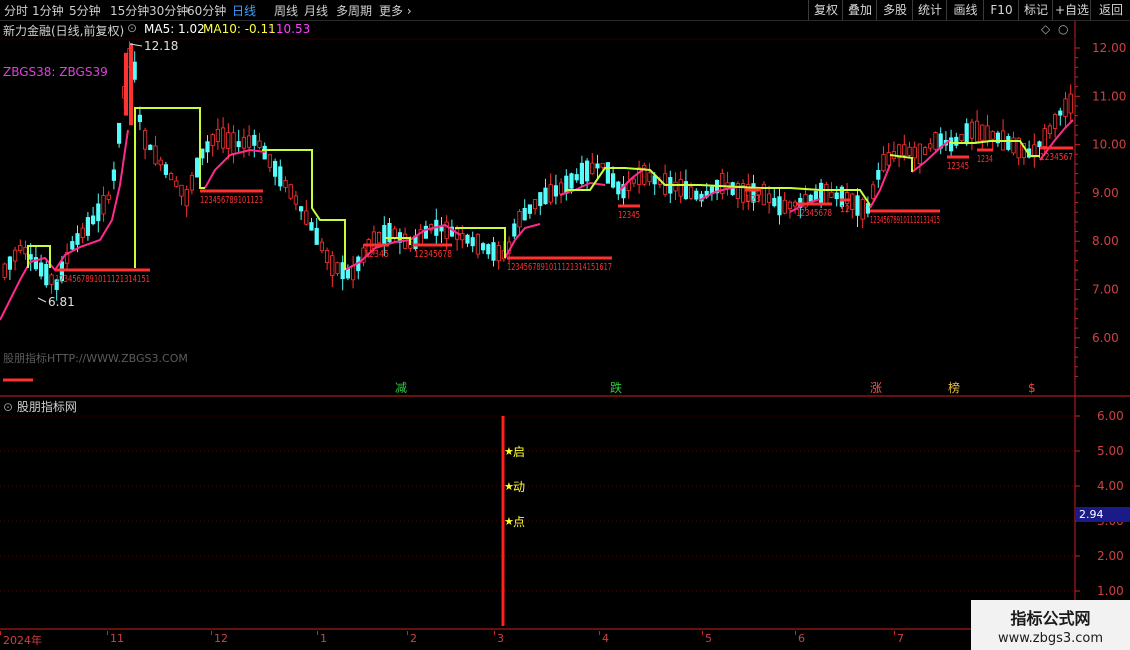 The image size is (1130, 650). I want to click on logo-line2: www.zbgs3.com, so click(1050, 638).